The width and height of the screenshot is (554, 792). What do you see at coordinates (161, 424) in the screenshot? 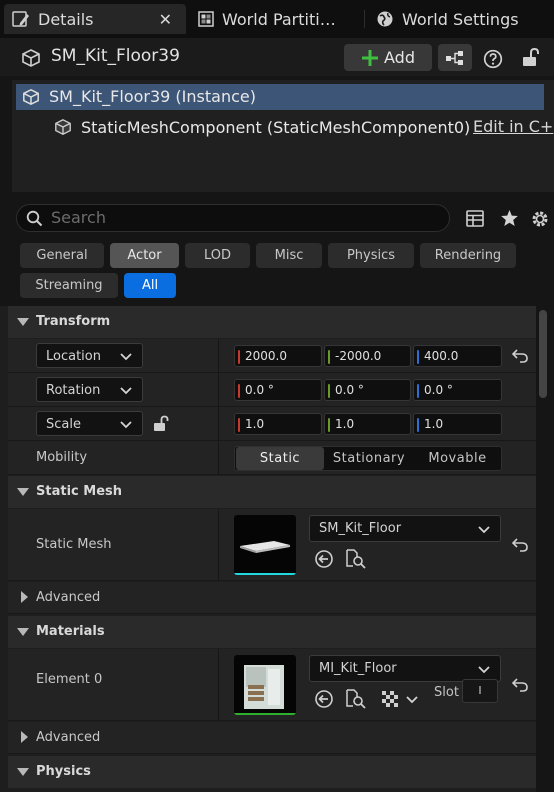
I see `unlock-icon` at bounding box center [161, 424].